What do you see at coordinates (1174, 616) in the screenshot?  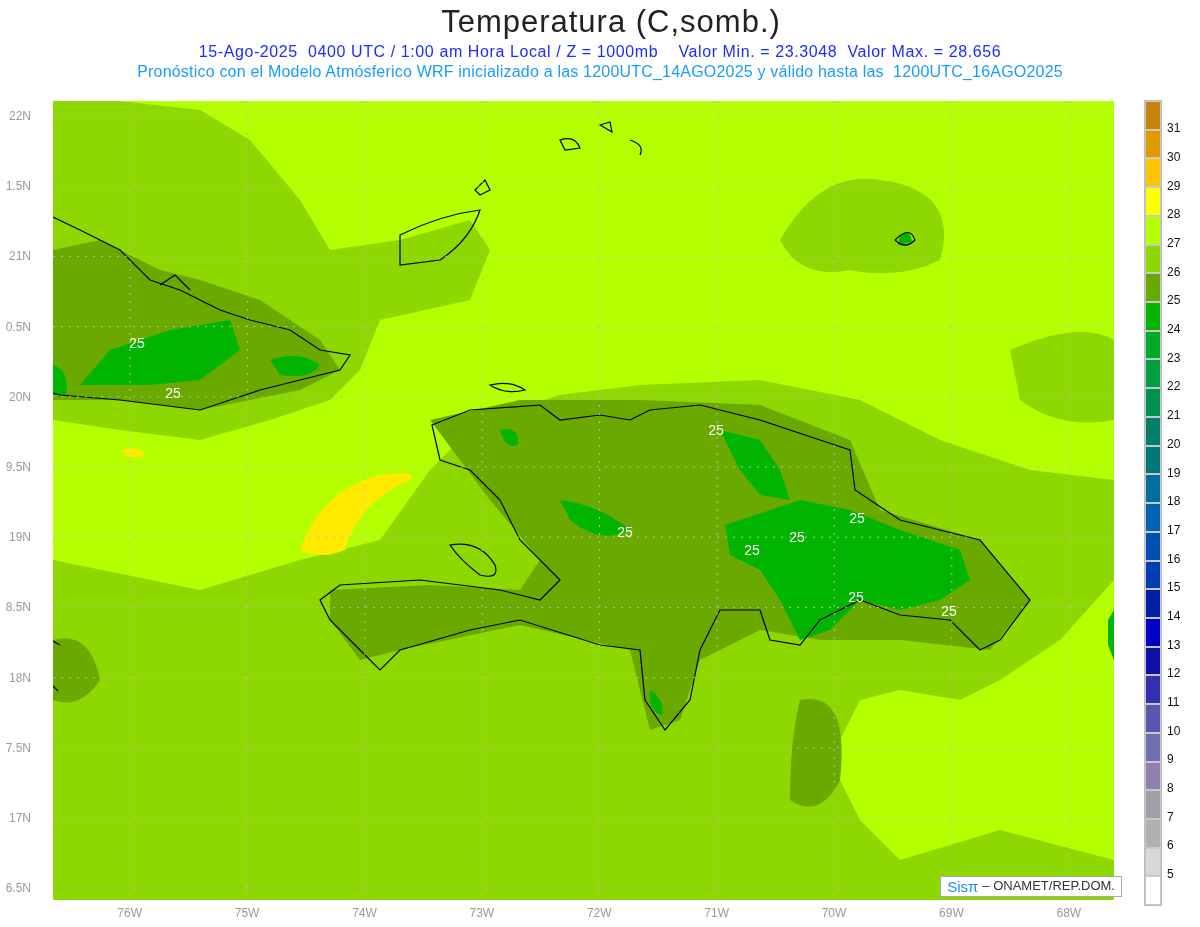 I see `legend-label: 14` at bounding box center [1174, 616].